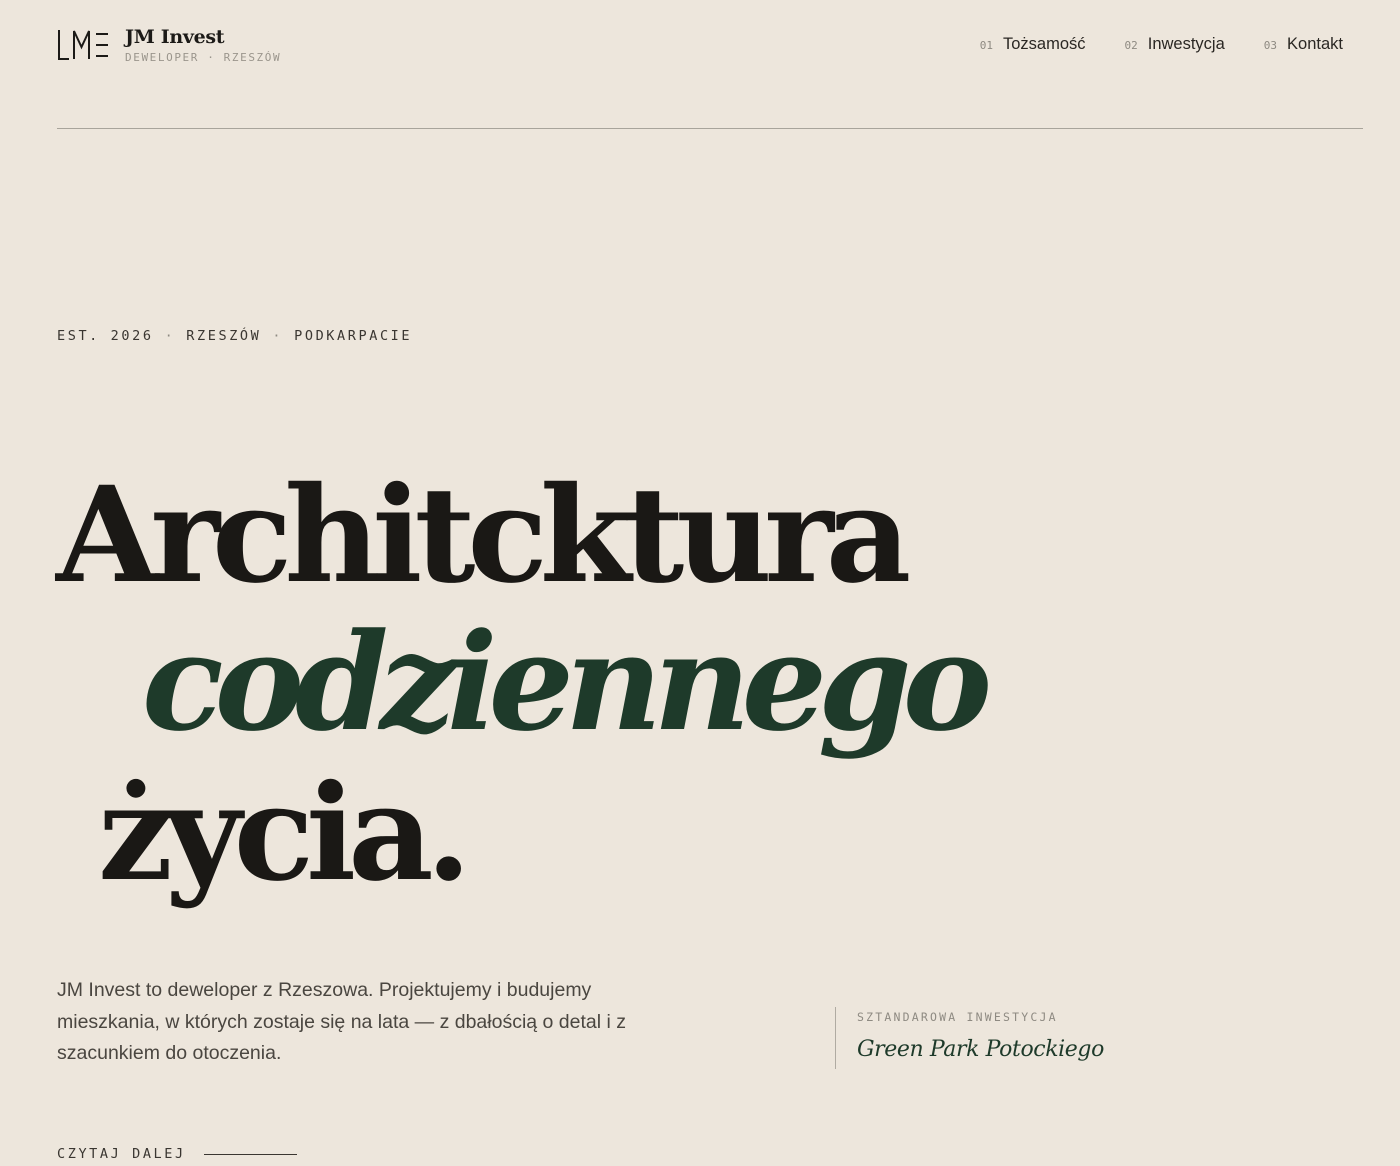  I want to click on feature-investment-link: Green Park Potockiego, so click(980, 1049).